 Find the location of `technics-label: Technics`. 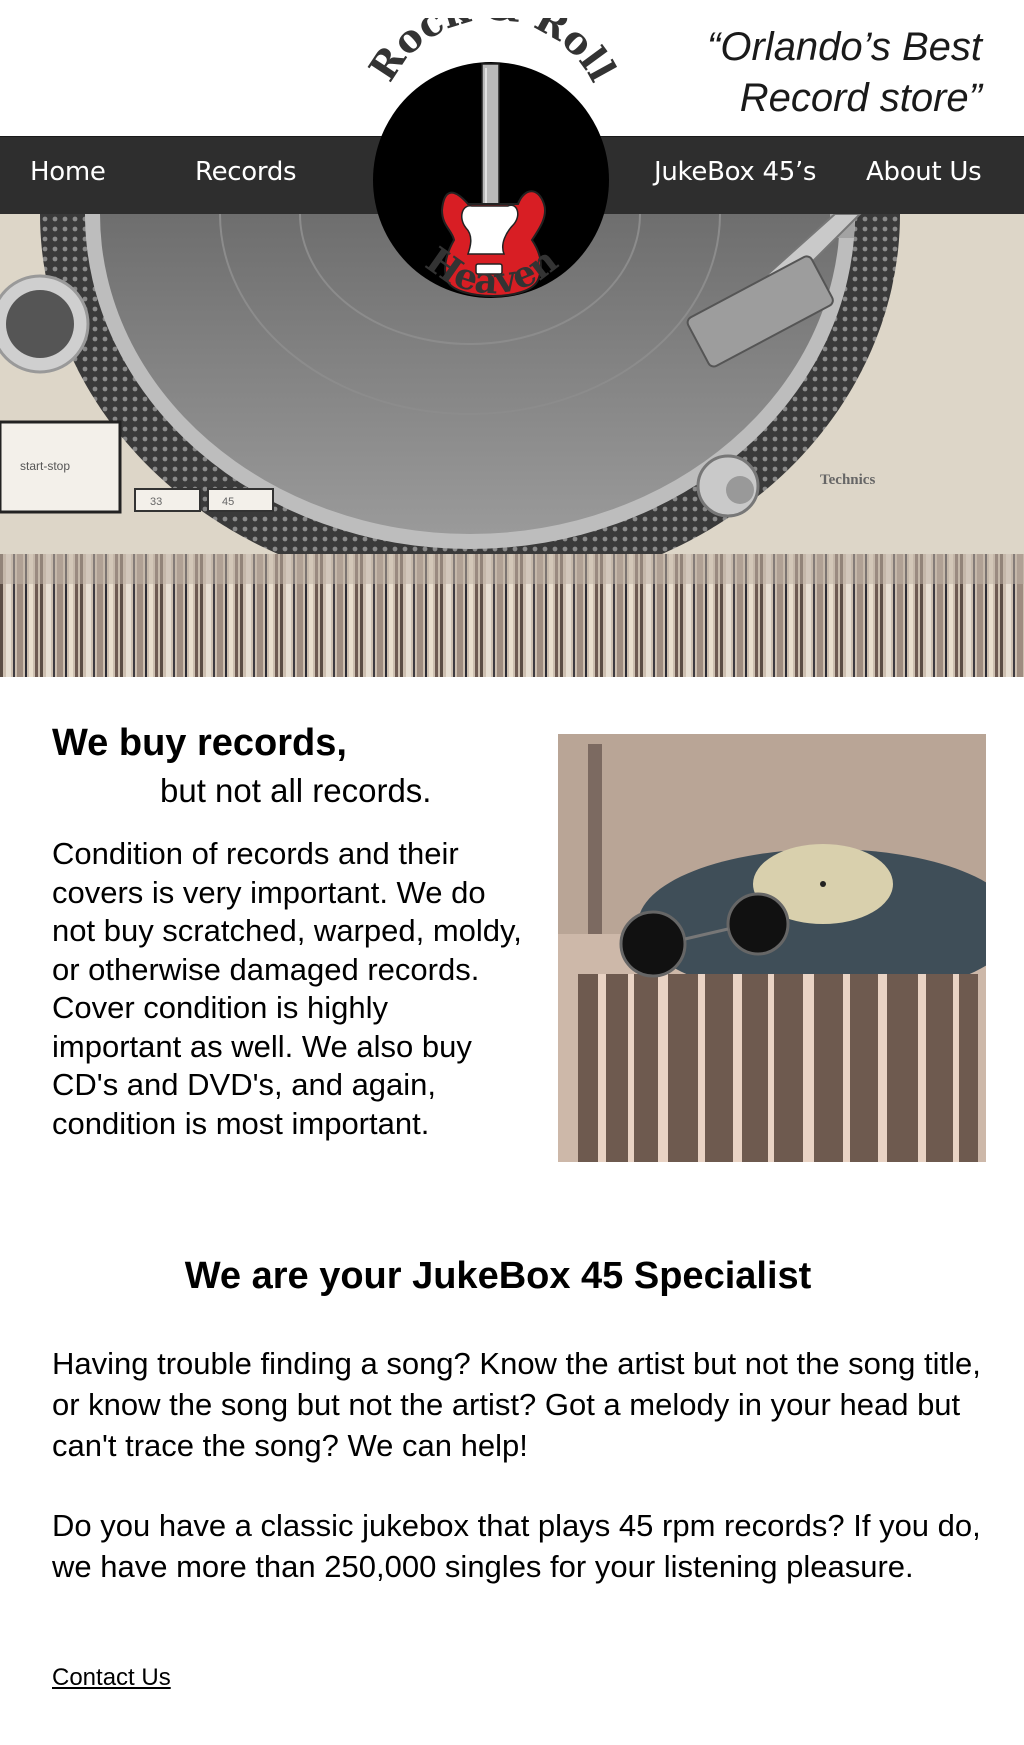

technics-label: Technics is located at coordinates (847, 480).